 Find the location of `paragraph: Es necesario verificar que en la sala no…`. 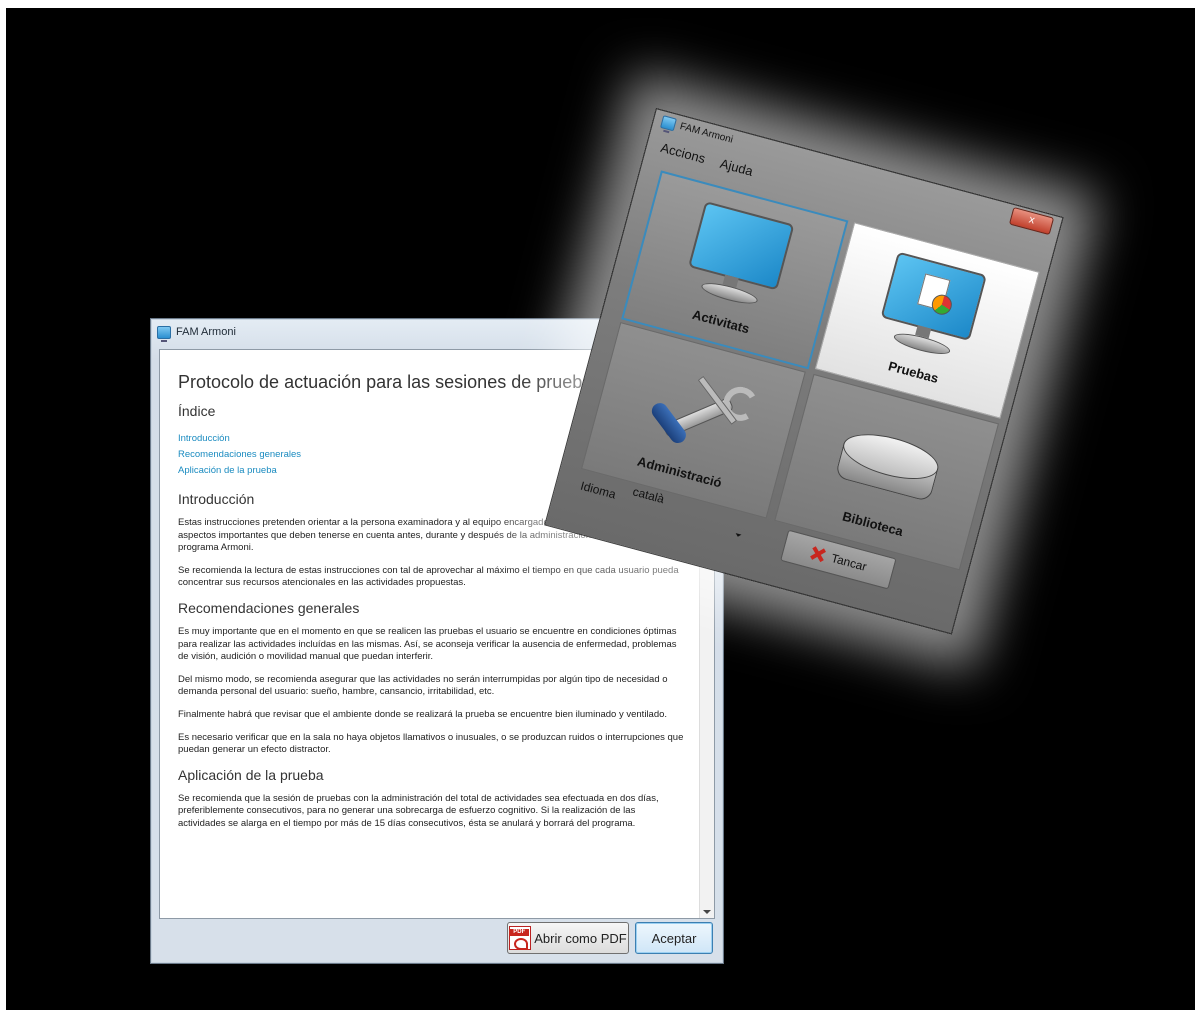

paragraph: Es necesario verificar que en la sala no… is located at coordinates (431, 743).